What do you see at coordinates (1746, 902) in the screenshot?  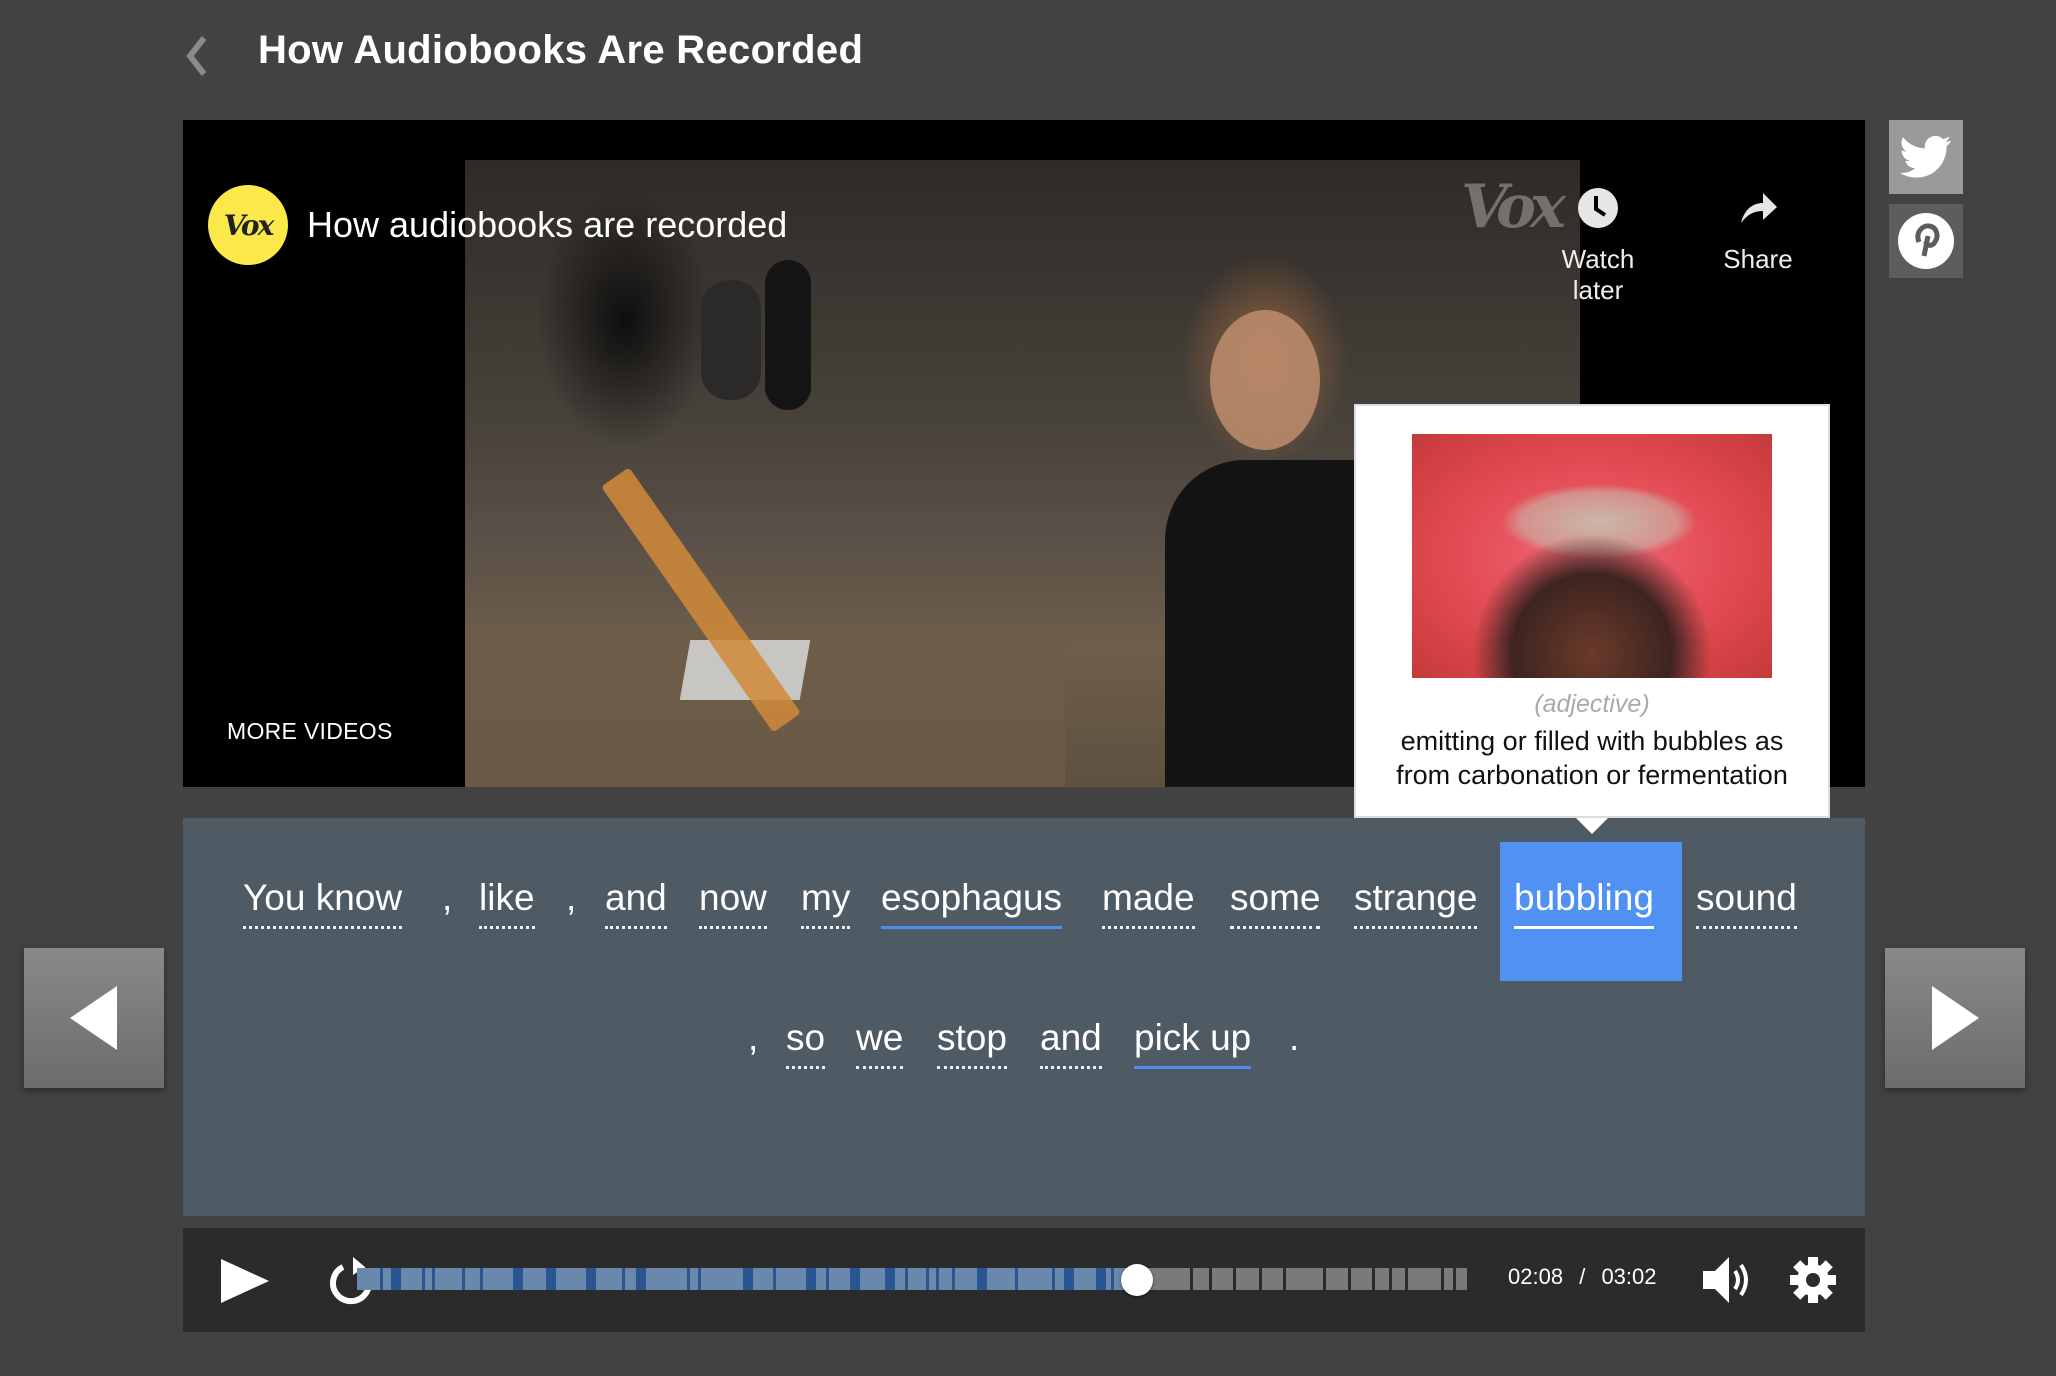 I see `transcript-word: sound` at bounding box center [1746, 902].